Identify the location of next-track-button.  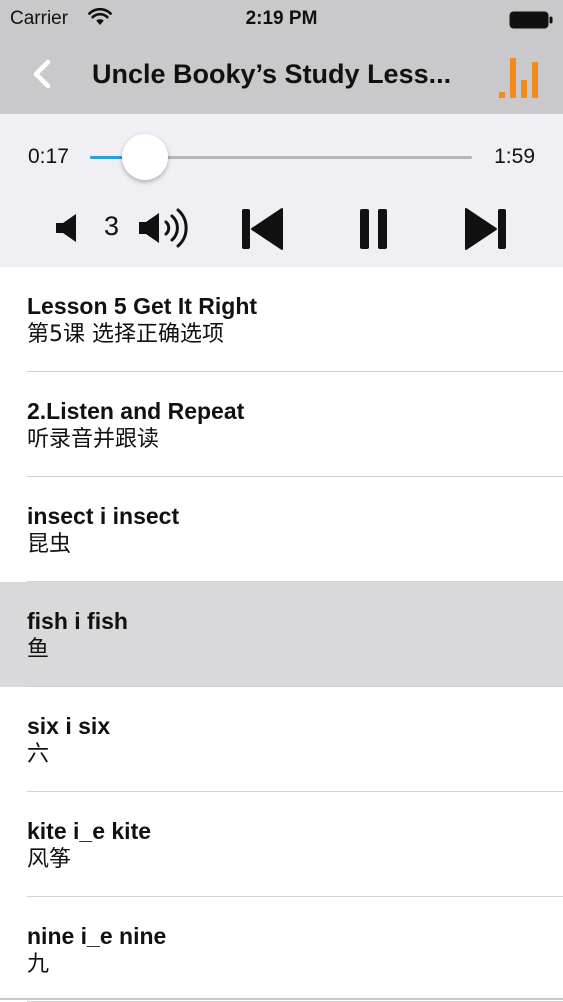
(485, 231).